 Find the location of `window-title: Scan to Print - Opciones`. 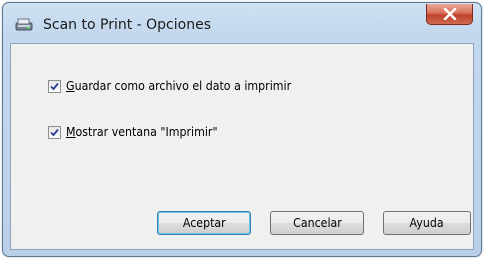

window-title: Scan to Print - Opciones is located at coordinates (127, 25).